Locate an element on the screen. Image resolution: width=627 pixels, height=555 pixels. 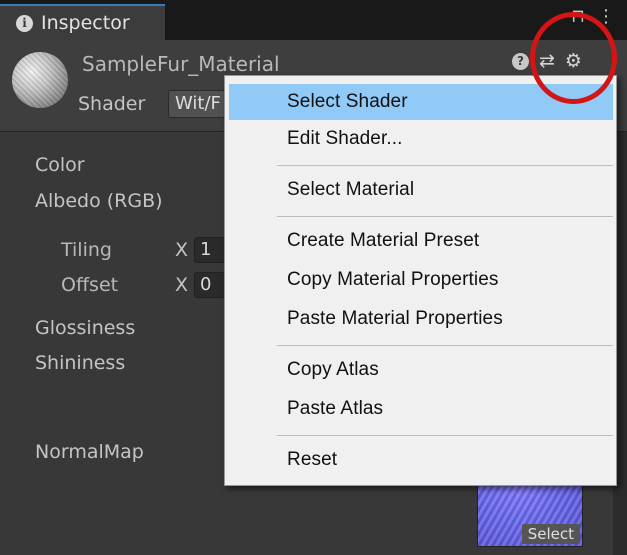
property-tiling: Tiling is located at coordinates (86, 250).